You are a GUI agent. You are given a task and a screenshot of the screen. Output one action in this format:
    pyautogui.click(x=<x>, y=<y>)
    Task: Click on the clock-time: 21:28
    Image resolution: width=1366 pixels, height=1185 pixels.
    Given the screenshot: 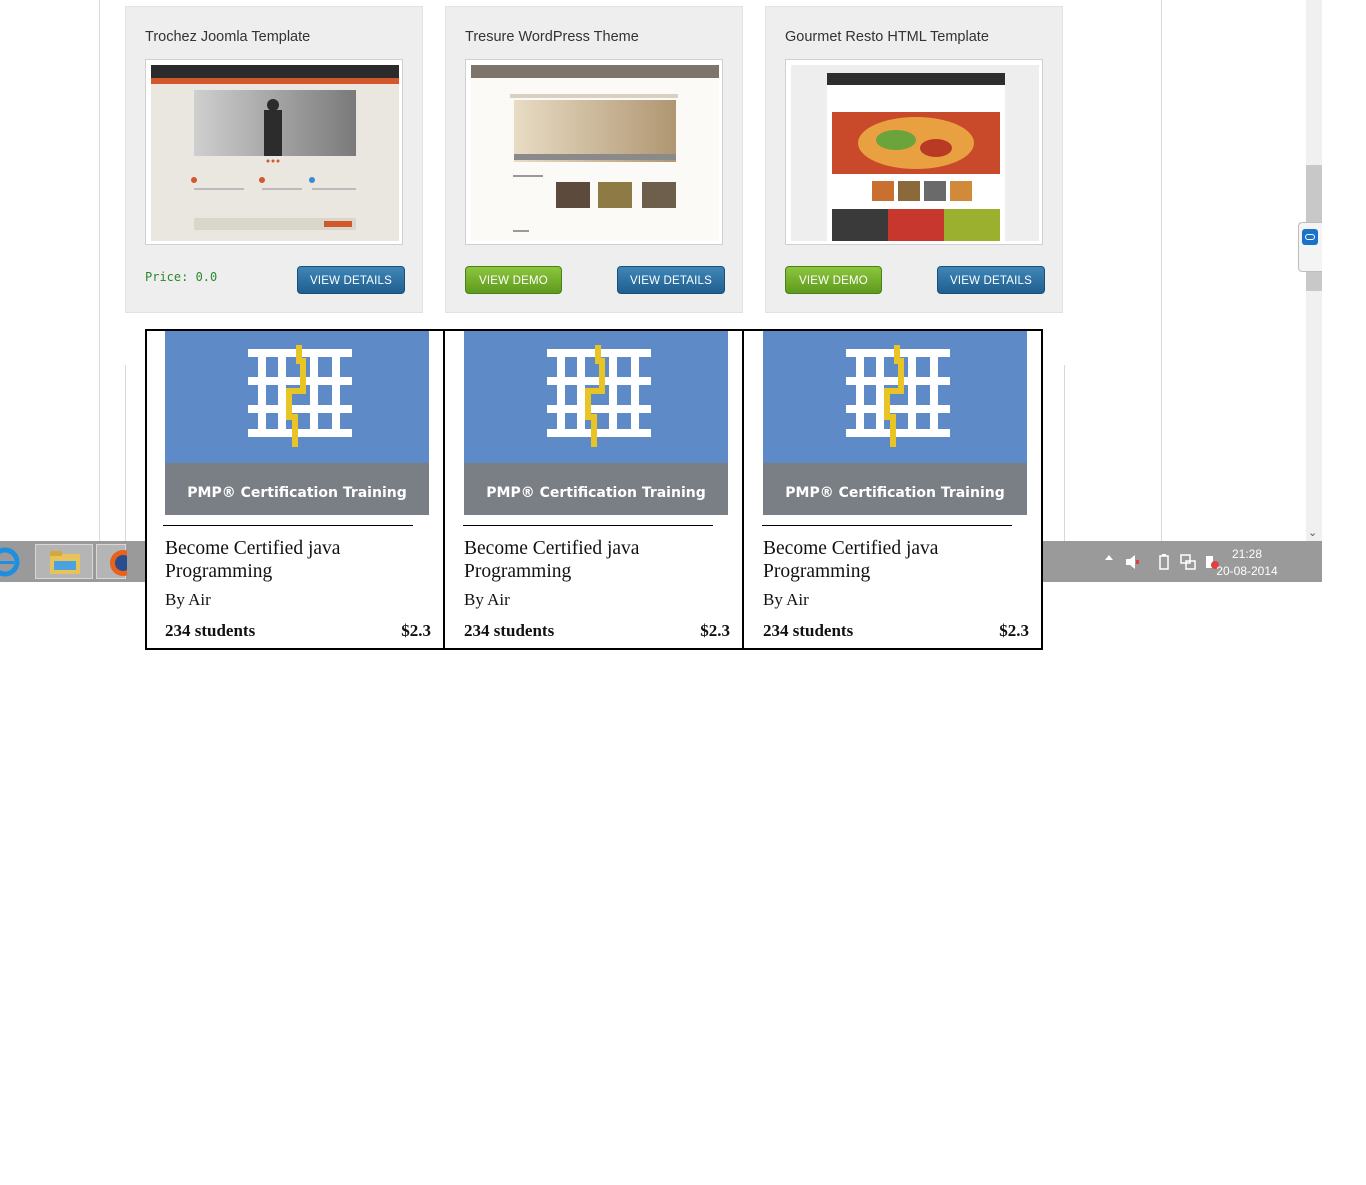 What is the action you would take?
    pyautogui.click(x=1247, y=554)
    